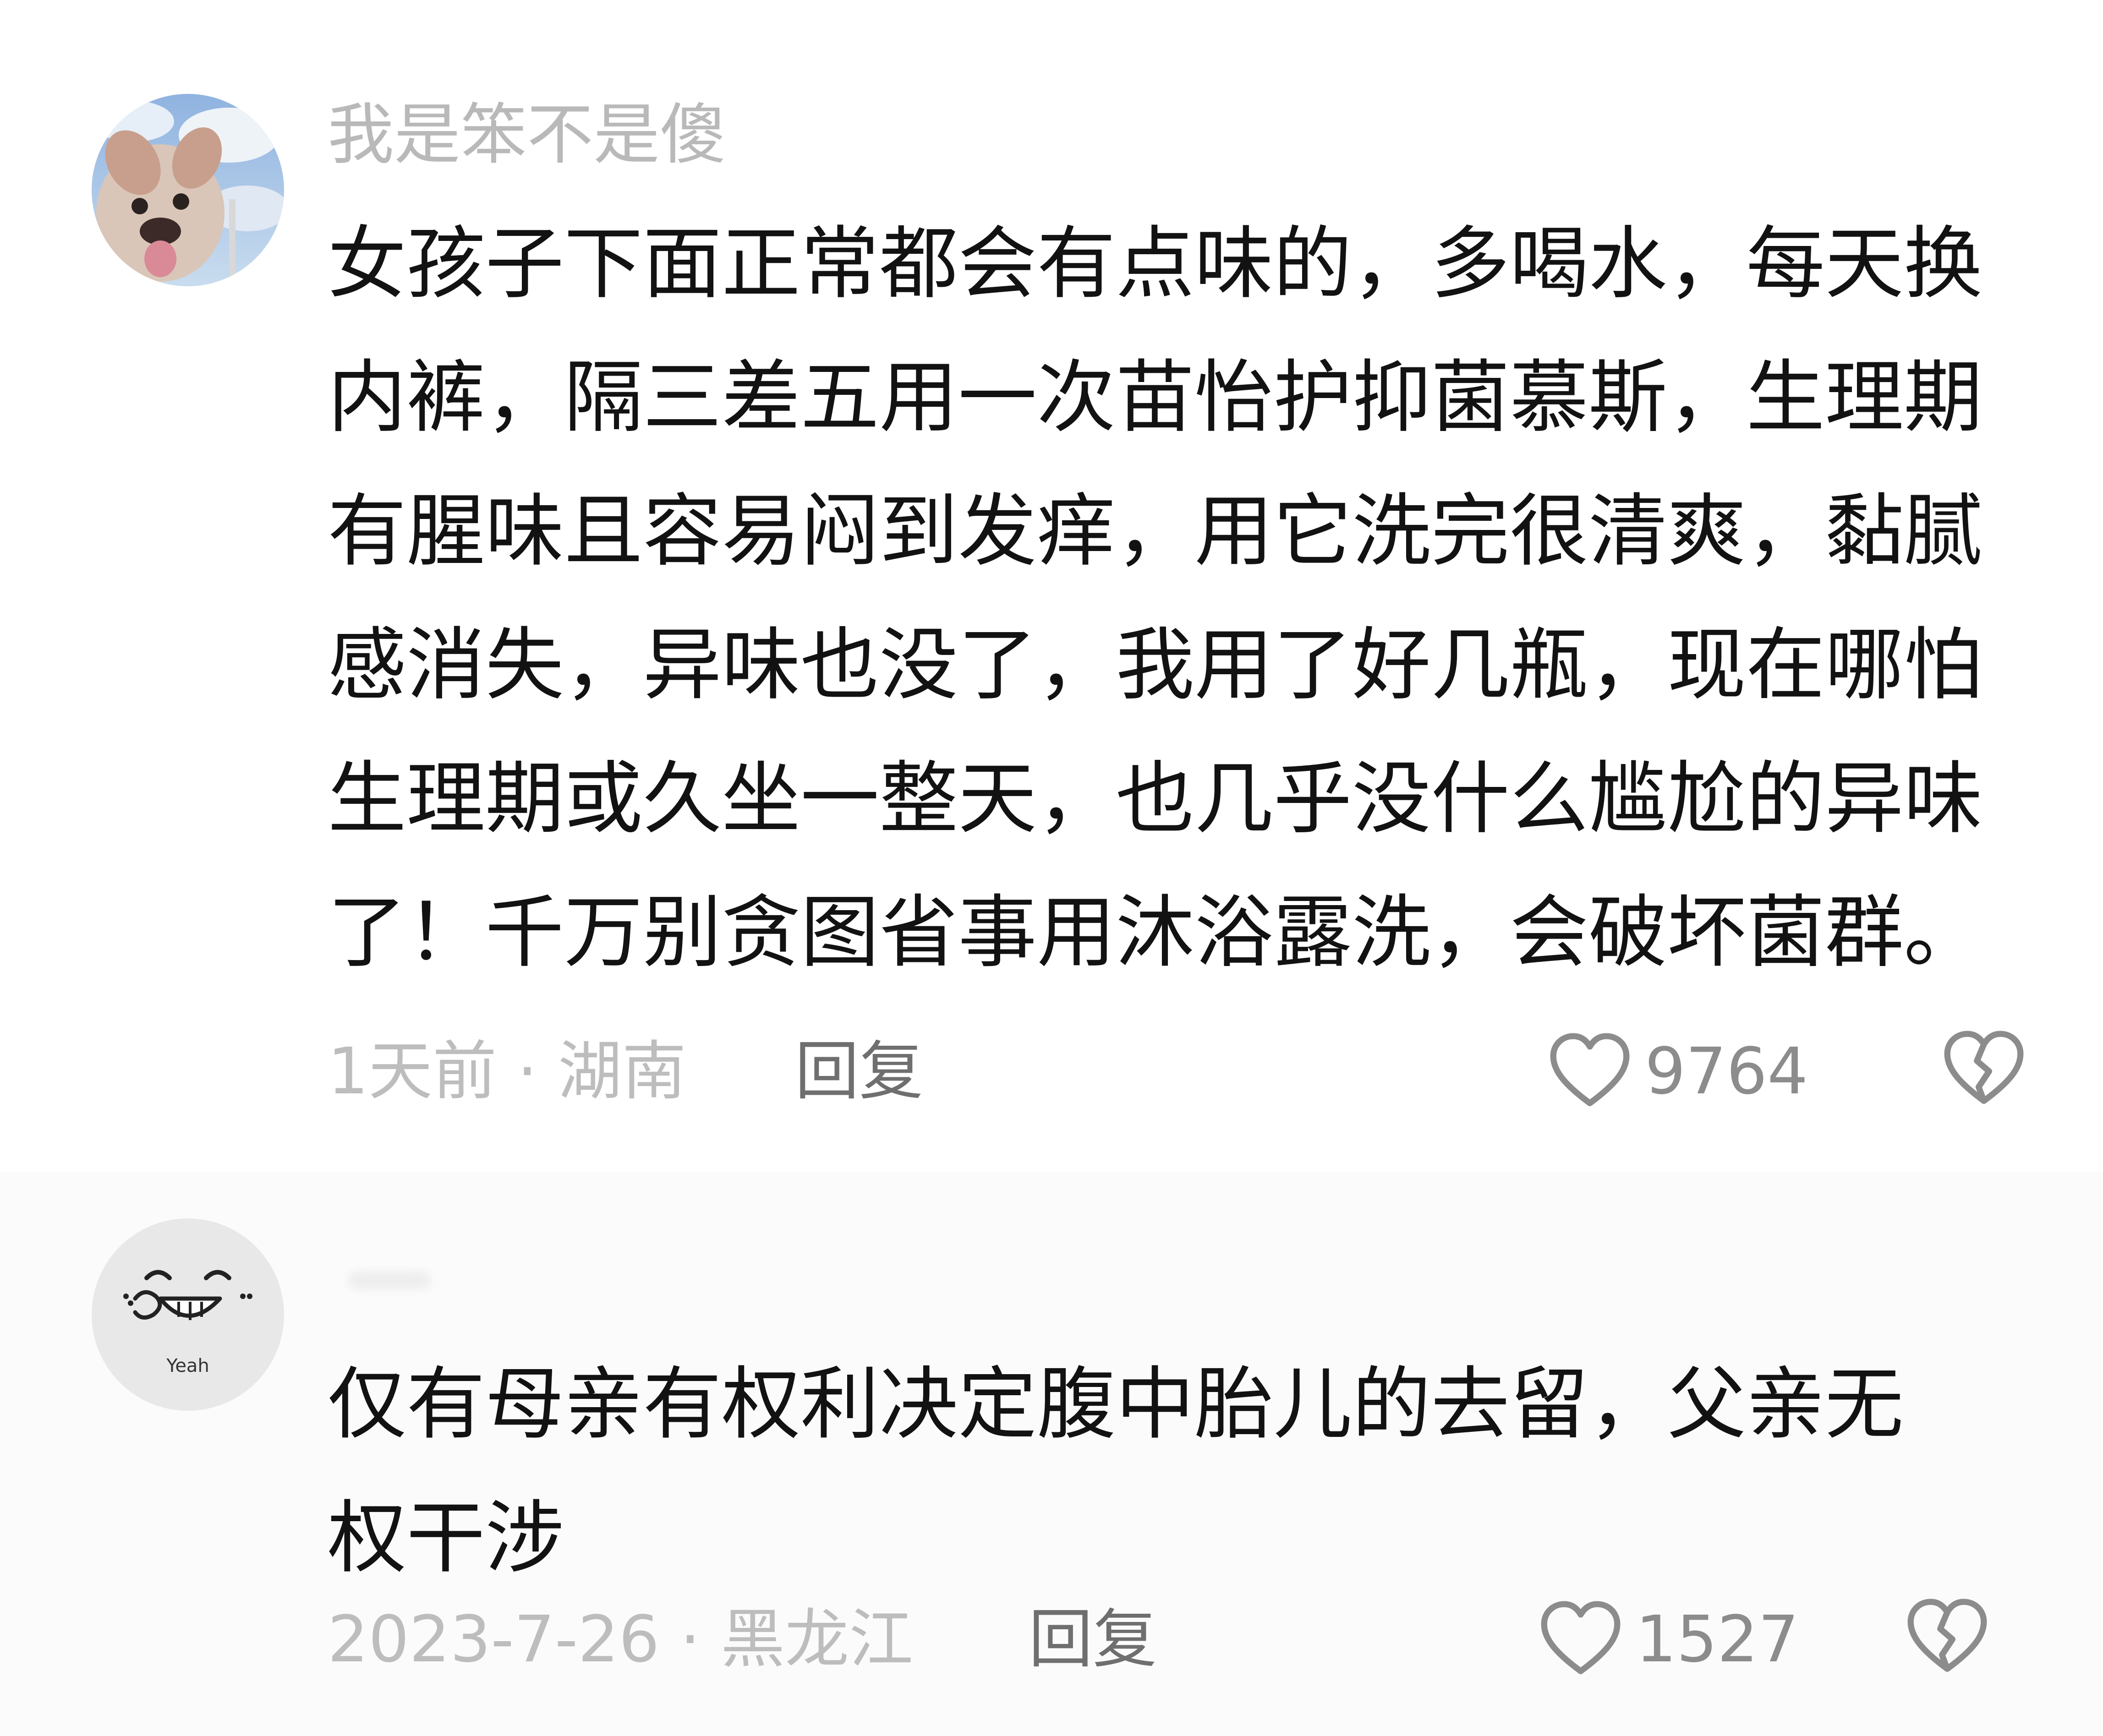 This screenshot has width=2103, height=1736. I want to click on smiley-yeah-avatar-icon: Yeah, so click(188, 1315).